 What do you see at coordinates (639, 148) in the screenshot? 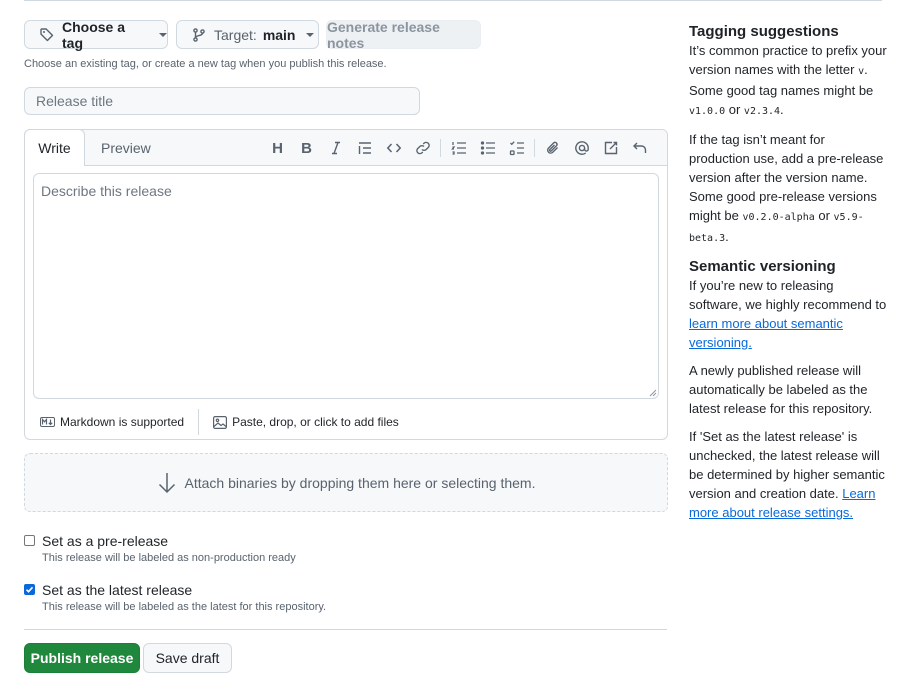
I see `undo-icon` at bounding box center [639, 148].